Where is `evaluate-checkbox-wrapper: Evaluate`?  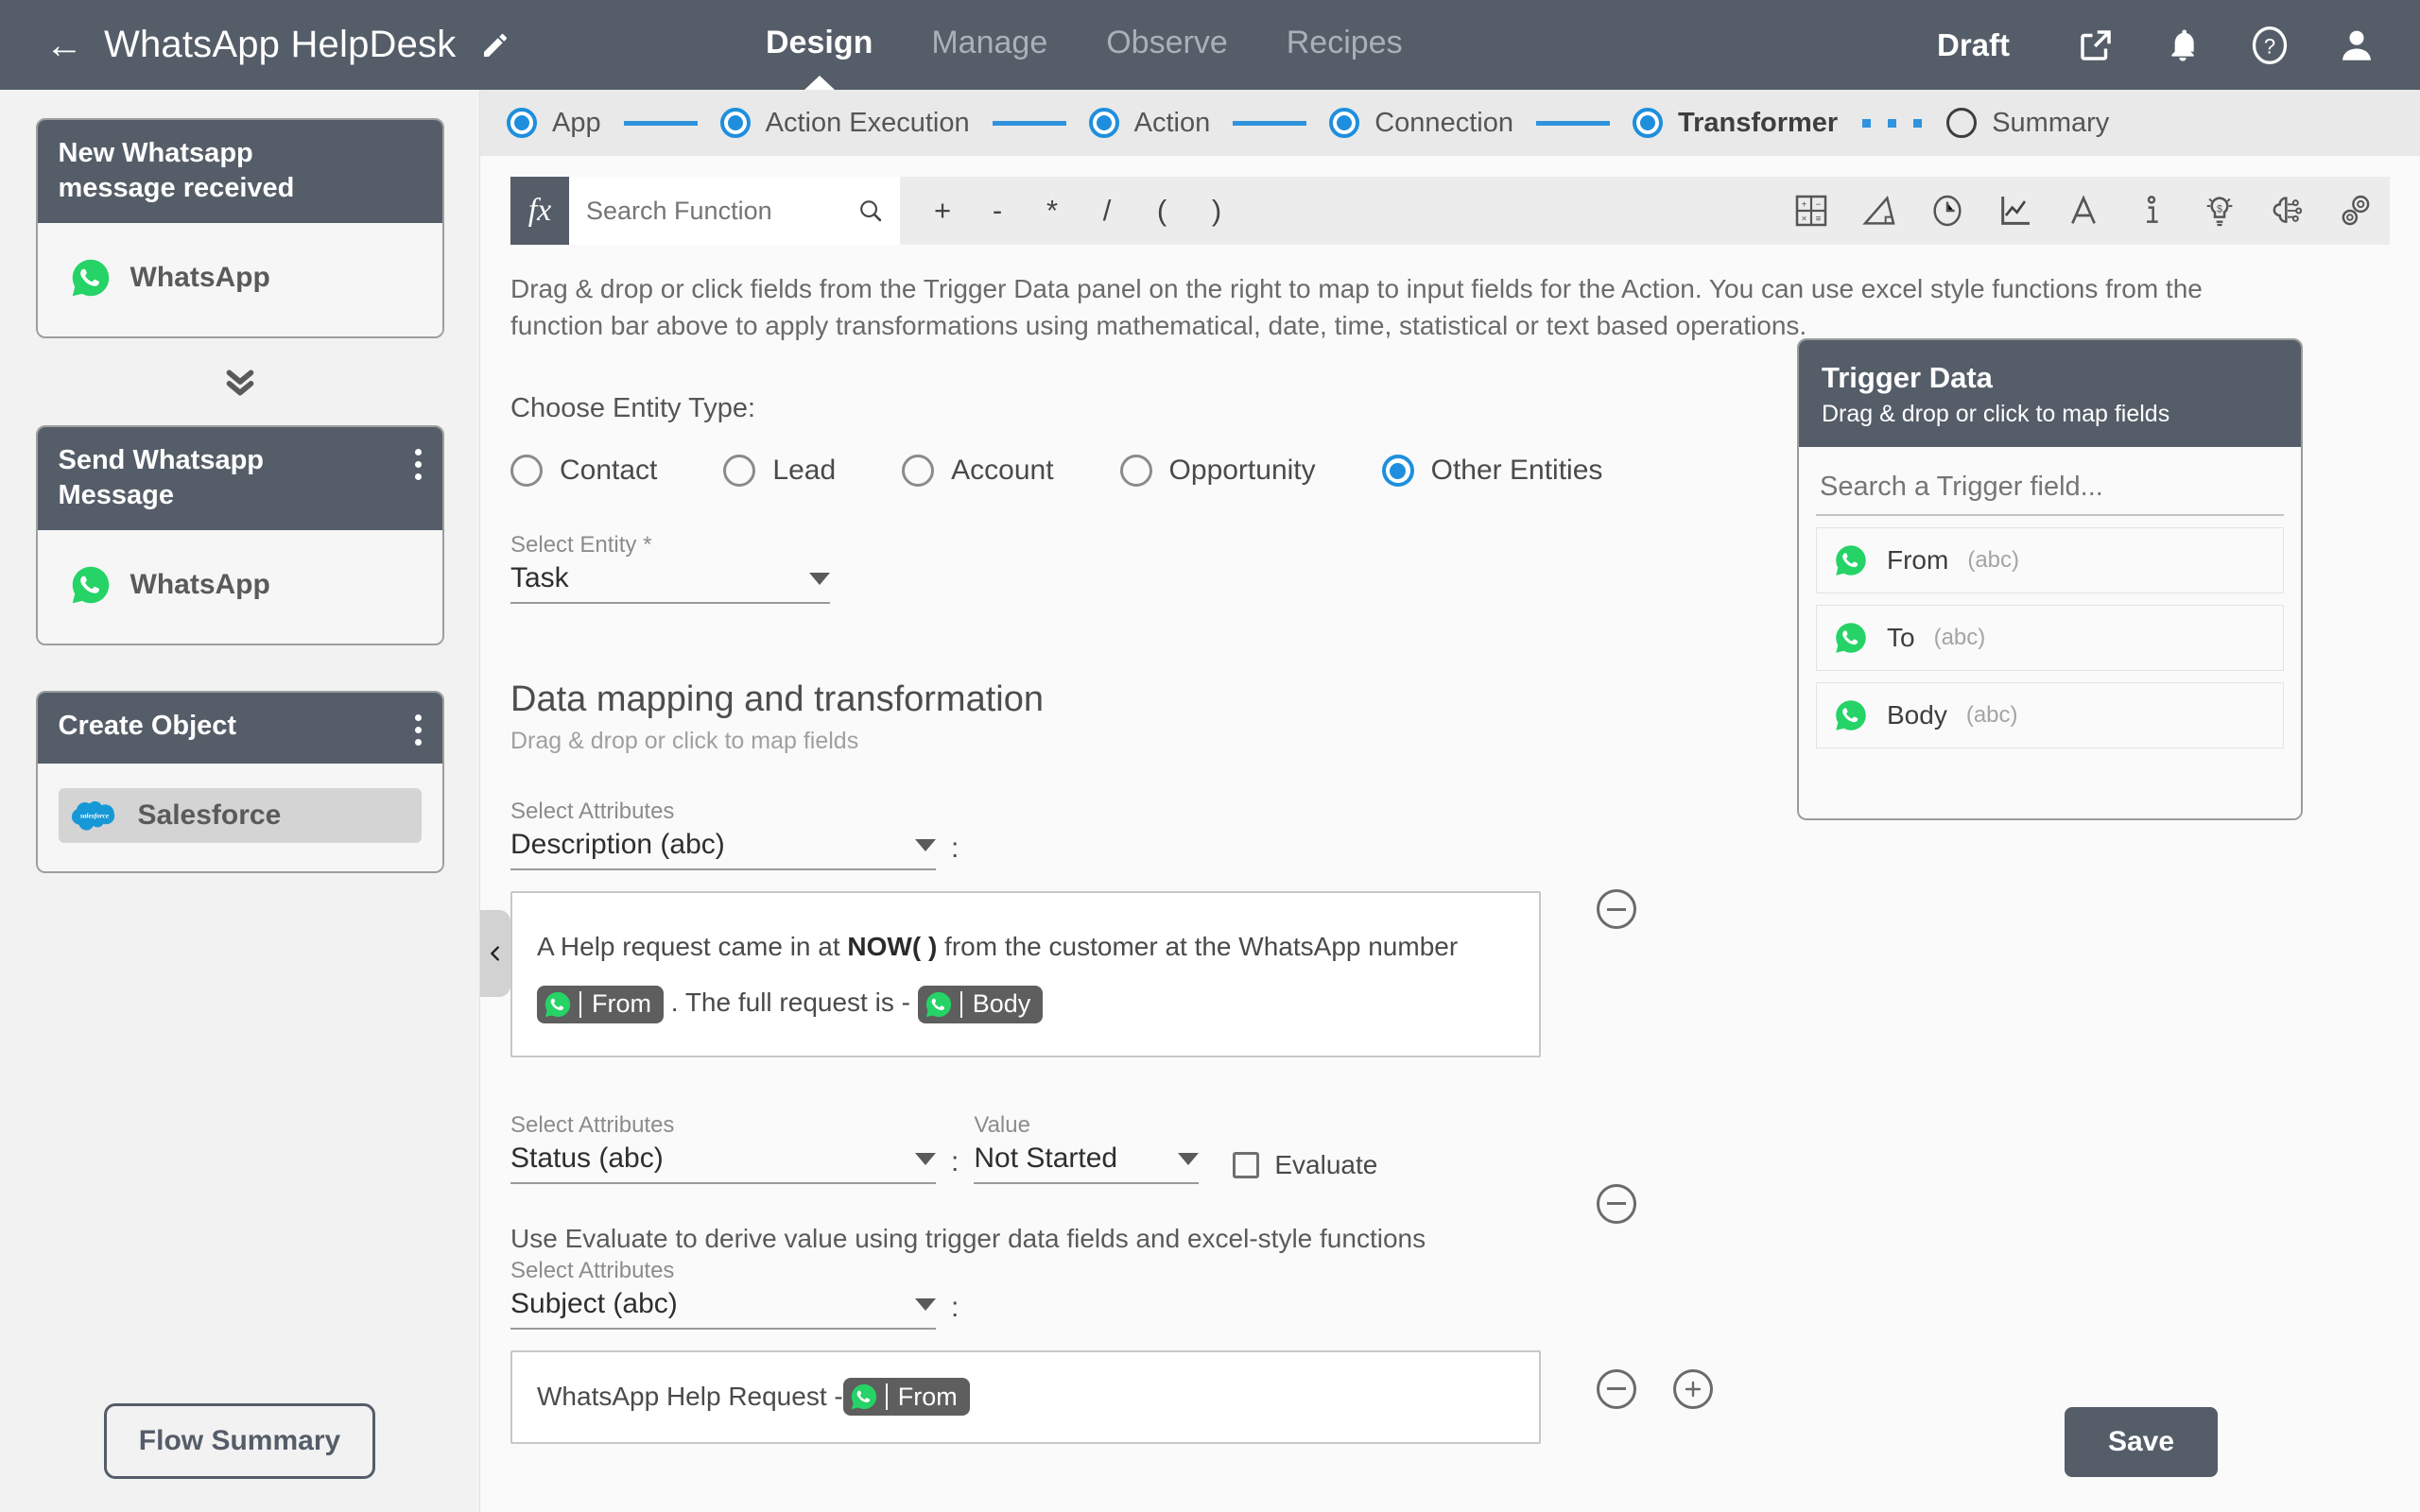
evaluate-checkbox-wrapper: Evaluate is located at coordinates (1305, 1165).